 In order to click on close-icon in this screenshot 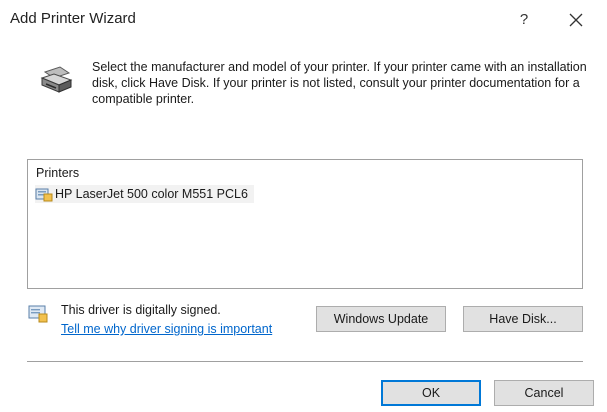, I will do `click(576, 20)`.